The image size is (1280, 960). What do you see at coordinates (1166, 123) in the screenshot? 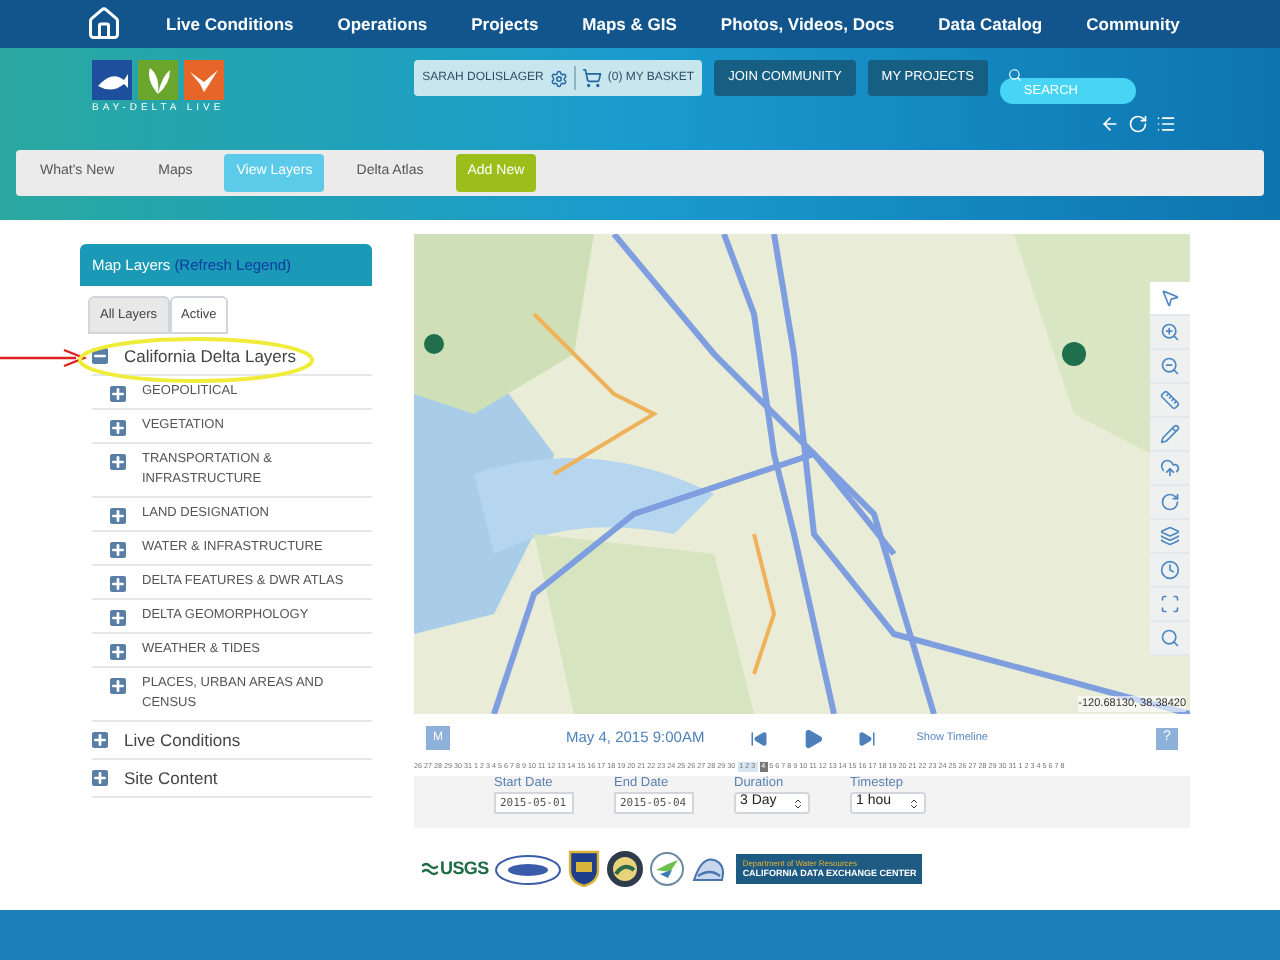
I see `list-icon` at bounding box center [1166, 123].